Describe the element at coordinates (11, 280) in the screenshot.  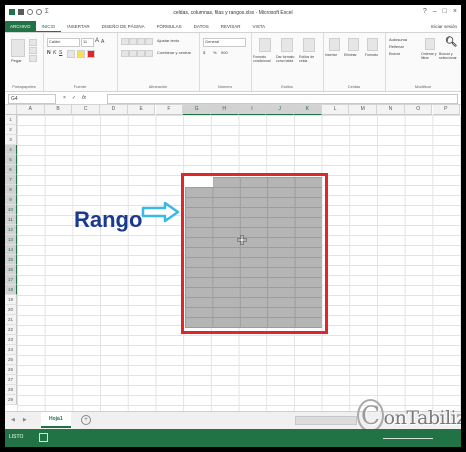
I see `row-header-17: 17` at that location.